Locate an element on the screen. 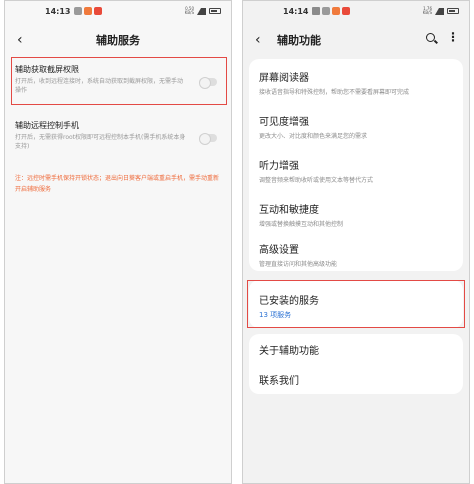  setting-desc: 打开后，收到远程连接时，系统自动获取到截屏权限，无需手动操作 is located at coordinates (99, 86).